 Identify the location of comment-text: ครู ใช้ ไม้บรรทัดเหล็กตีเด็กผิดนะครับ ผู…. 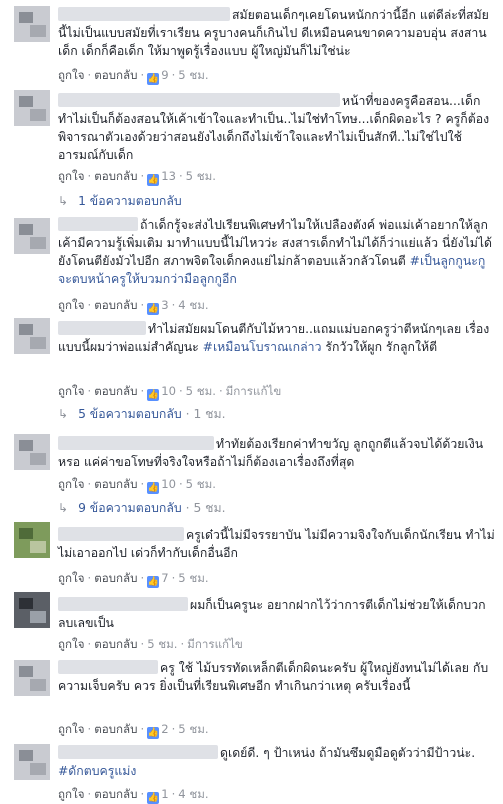
(273, 676).